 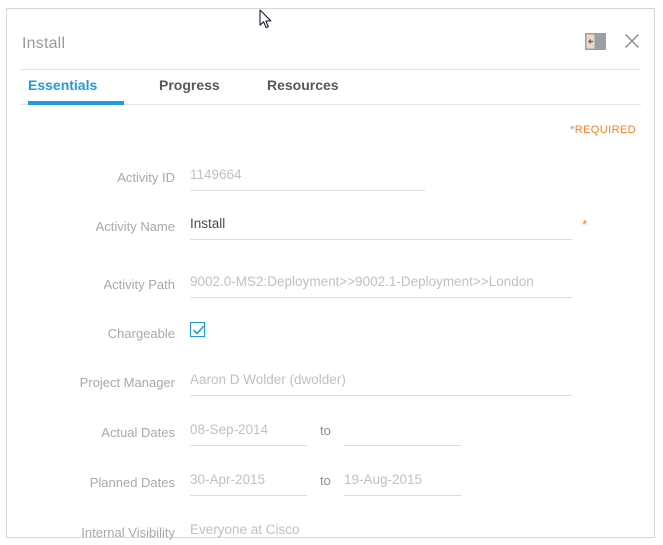 I want to click on actual-dates-separator: to, so click(x=325, y=430).